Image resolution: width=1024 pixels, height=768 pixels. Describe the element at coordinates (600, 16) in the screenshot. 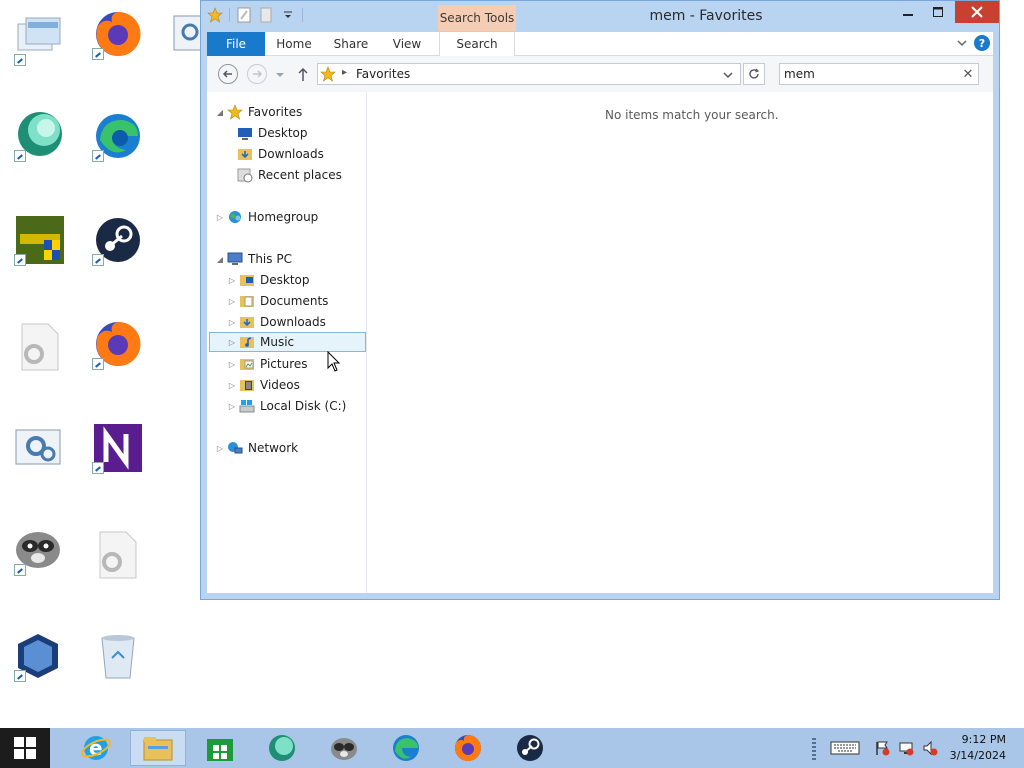

I see `title-bar: Search Tools mem - Favorites` at that location.